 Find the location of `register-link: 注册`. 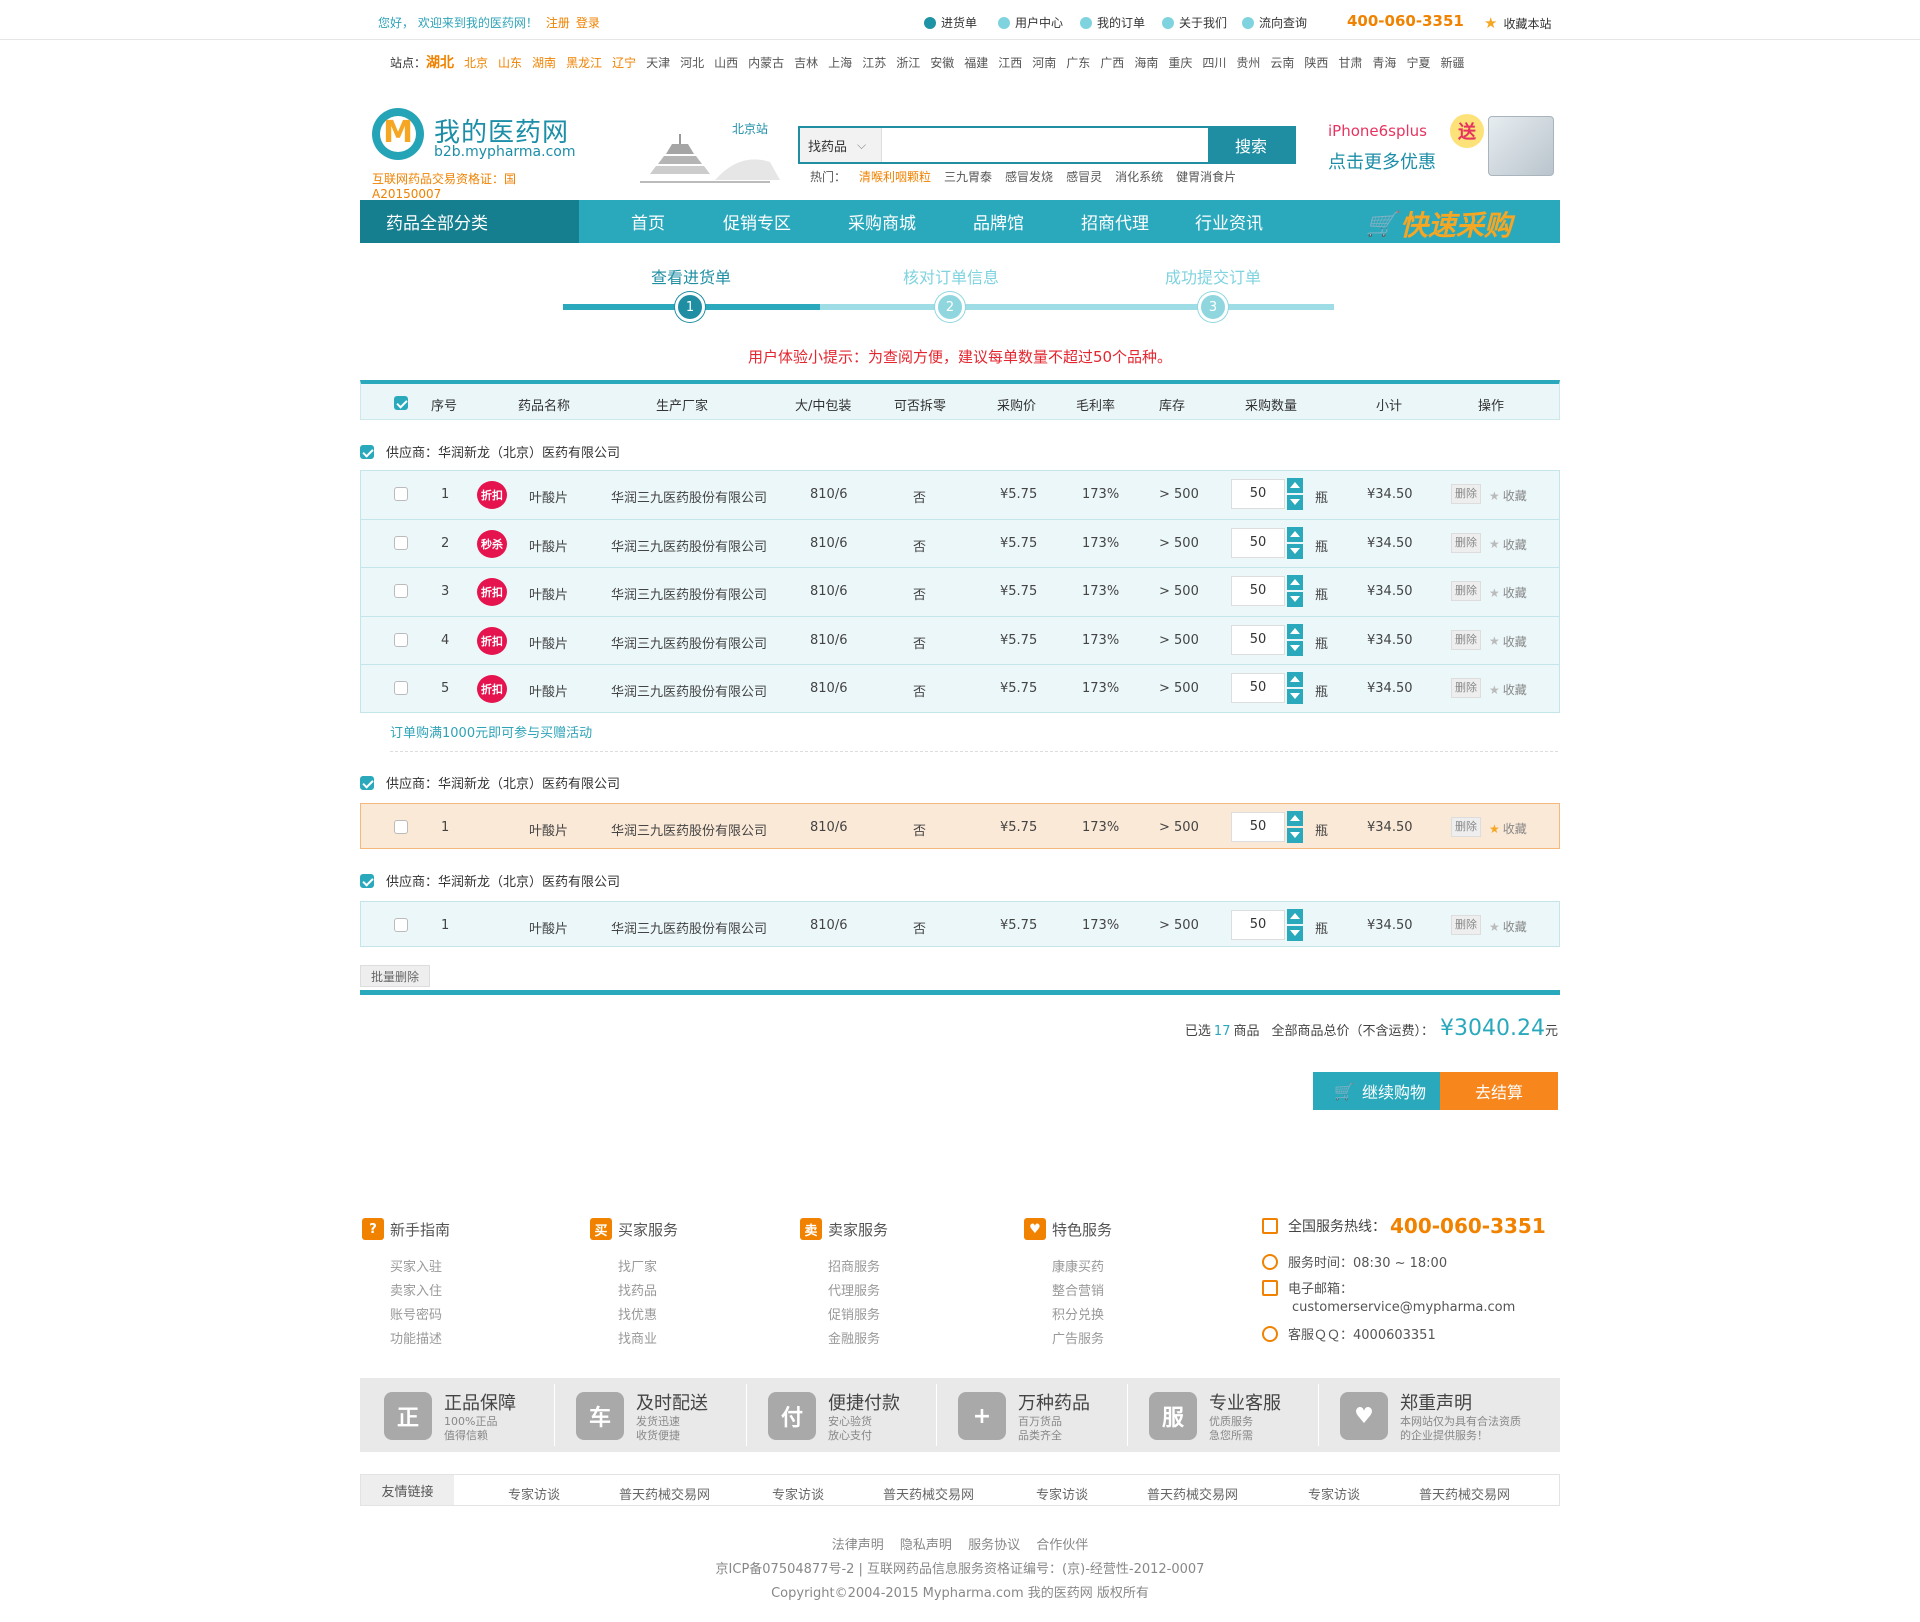

register-link: 注册 is located at coordinates (558, 23).